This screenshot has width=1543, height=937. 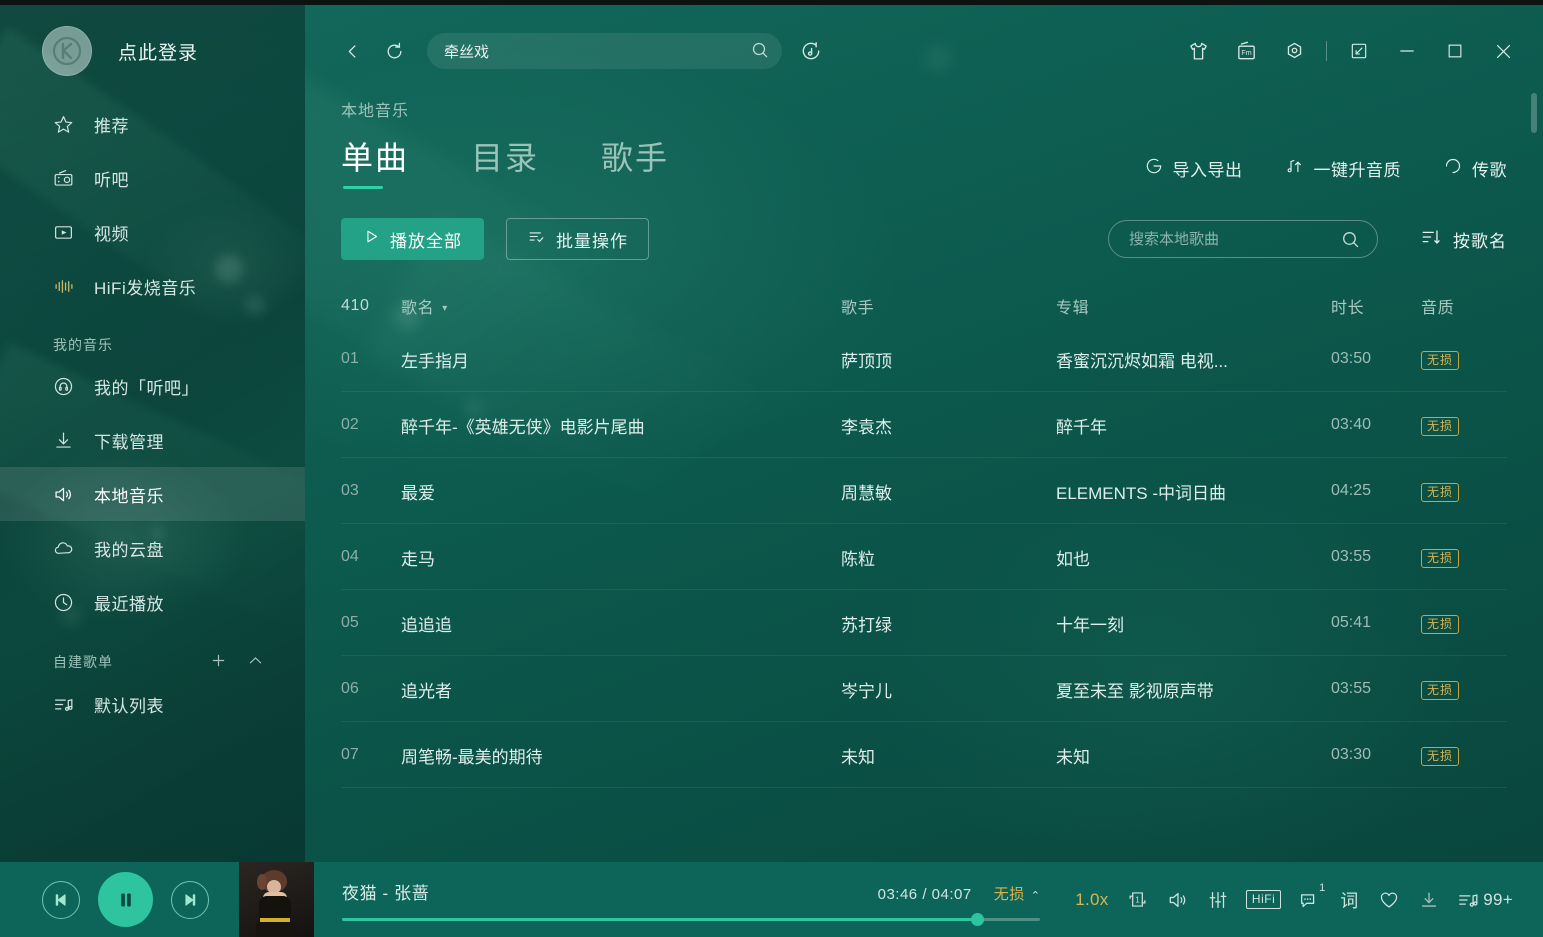 I want to click on import-export-button: 导入导出, so click(x=1193, y=168).